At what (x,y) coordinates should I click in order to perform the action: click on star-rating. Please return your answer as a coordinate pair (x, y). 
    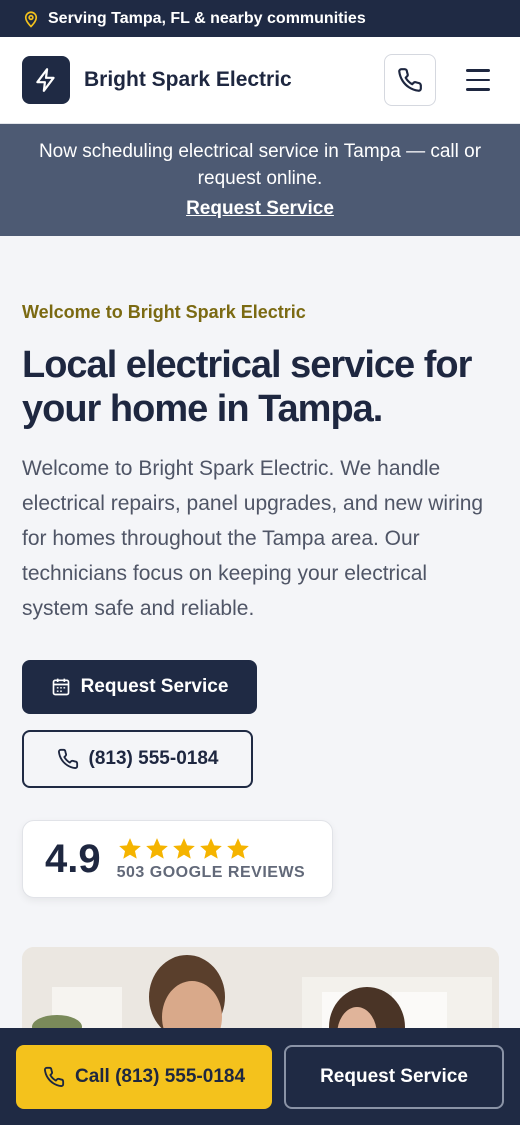
    Looking at the image, I should click on (211, 849).